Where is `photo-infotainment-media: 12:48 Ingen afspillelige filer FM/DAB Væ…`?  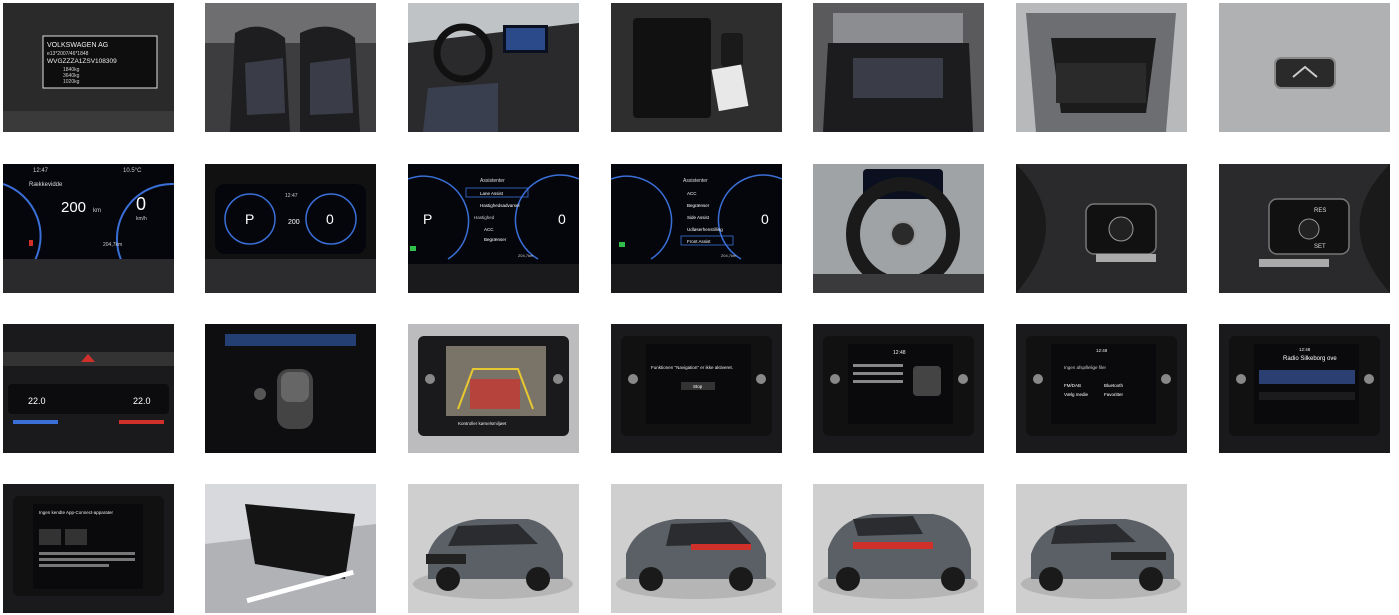 photo-infotainment-media: 12:48 Ingen afspillelige filer FM/DAB Væ… is located at coordinates (1101, 388).